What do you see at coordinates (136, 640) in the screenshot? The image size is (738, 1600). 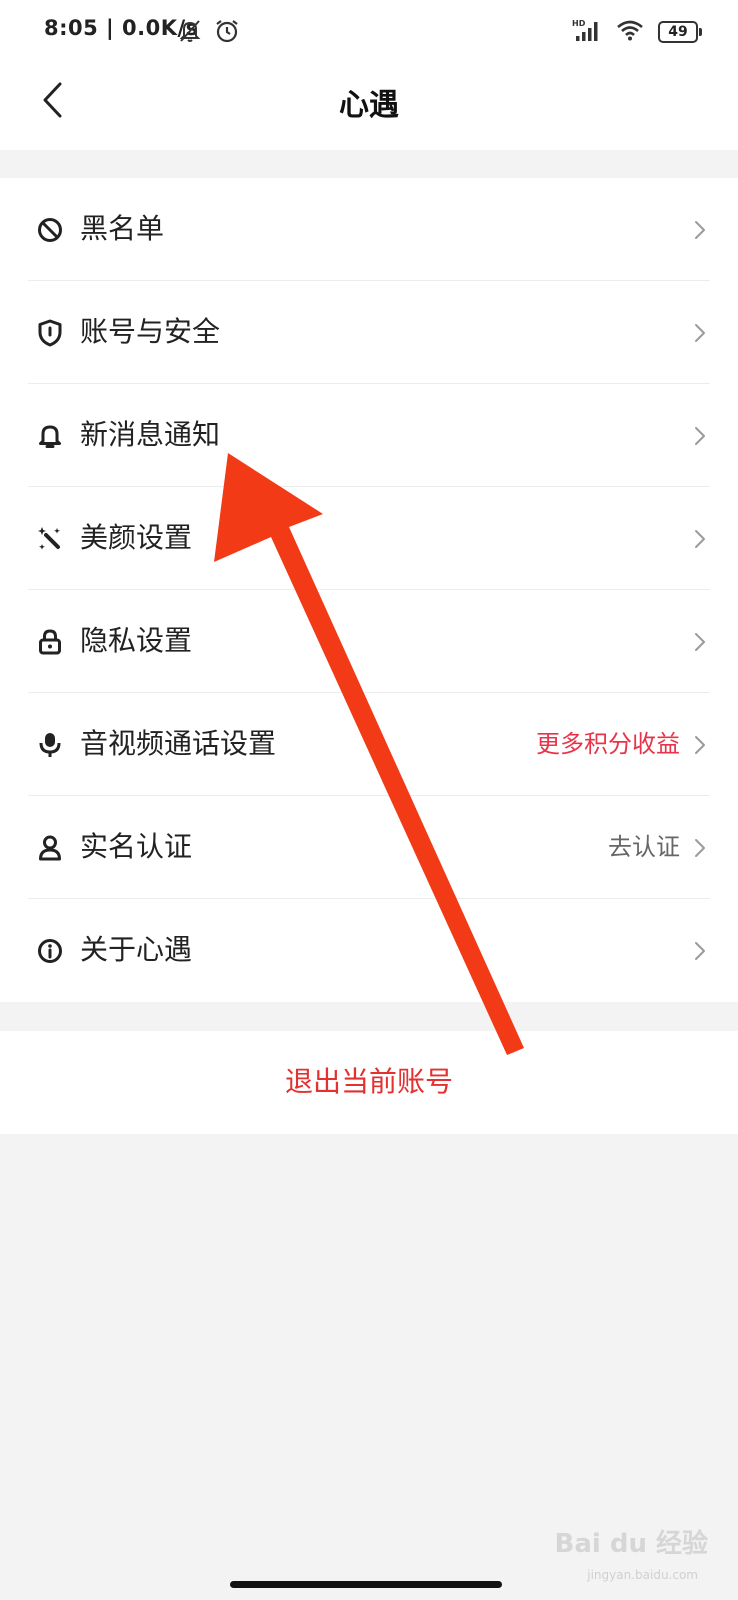 I see `menu-item-label: 隐私设置` at bounding box center [136, 640].